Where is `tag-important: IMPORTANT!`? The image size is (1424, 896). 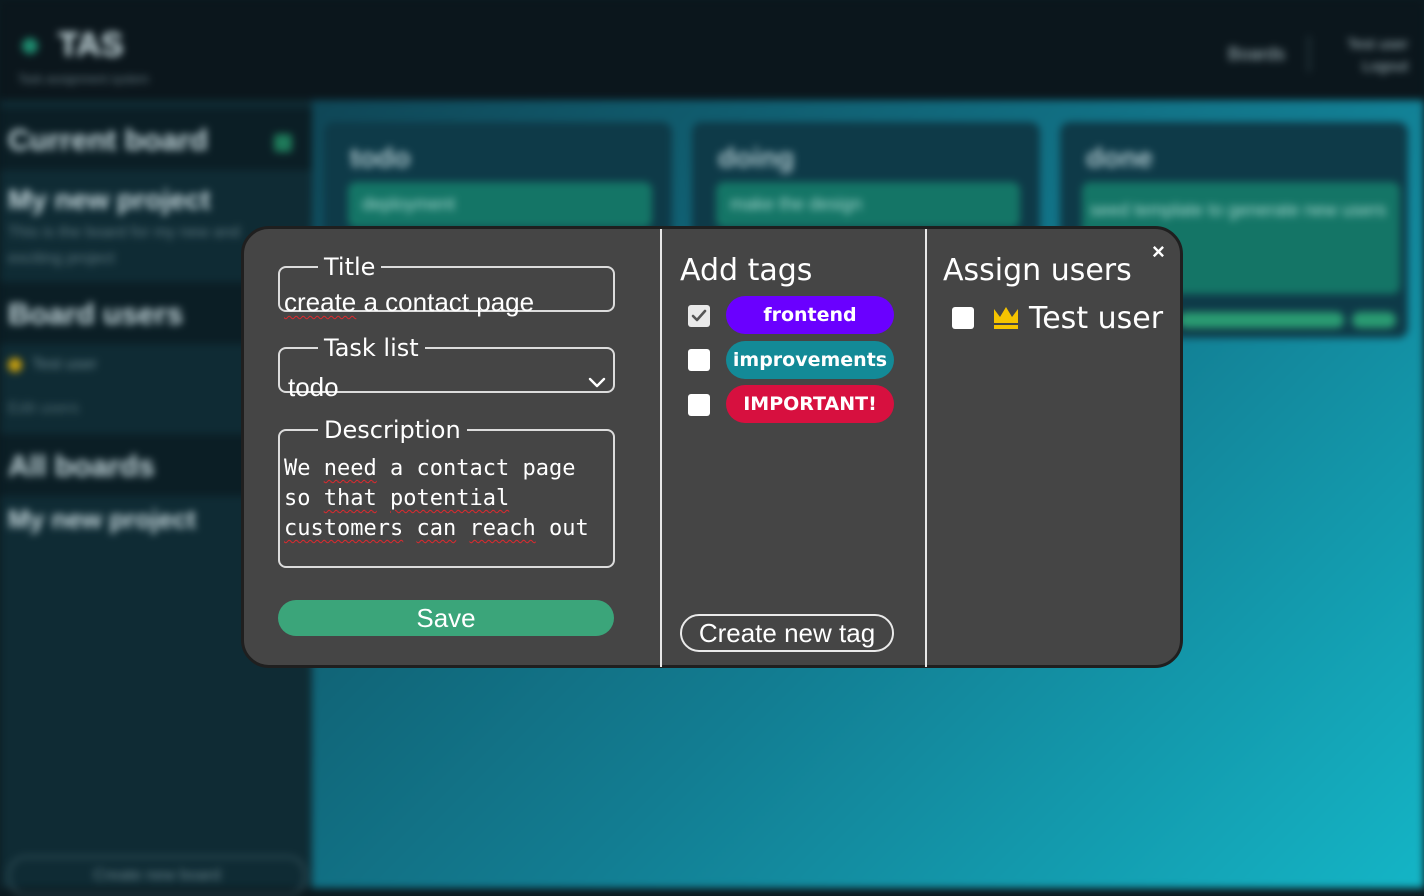
tag-important: IMPORTANT! is located at coordinates (810, 404).